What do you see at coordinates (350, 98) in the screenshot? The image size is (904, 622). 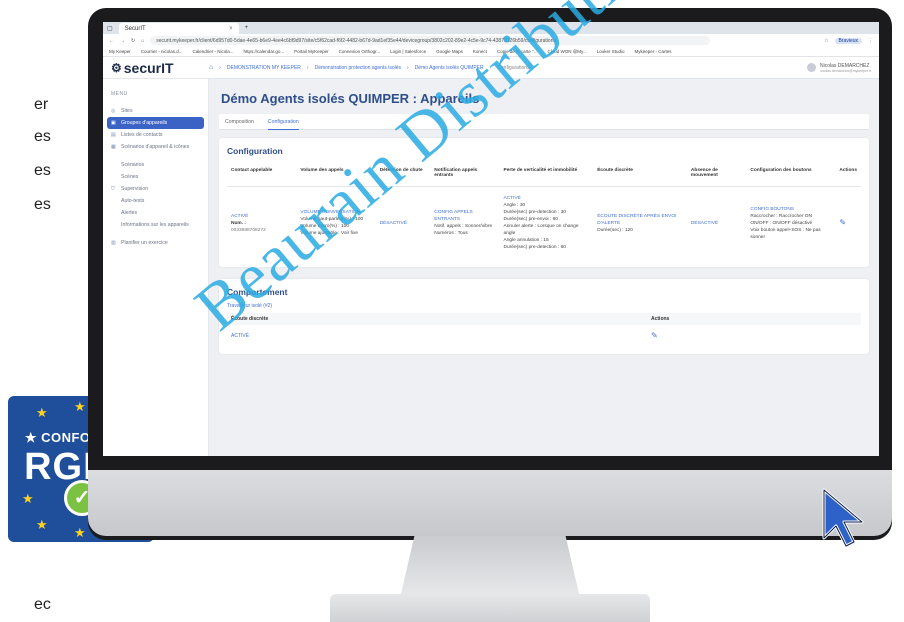 I see `page-title: Démo Agents isolés QUIMPER : Appareils` at bounding box center [350, 98].